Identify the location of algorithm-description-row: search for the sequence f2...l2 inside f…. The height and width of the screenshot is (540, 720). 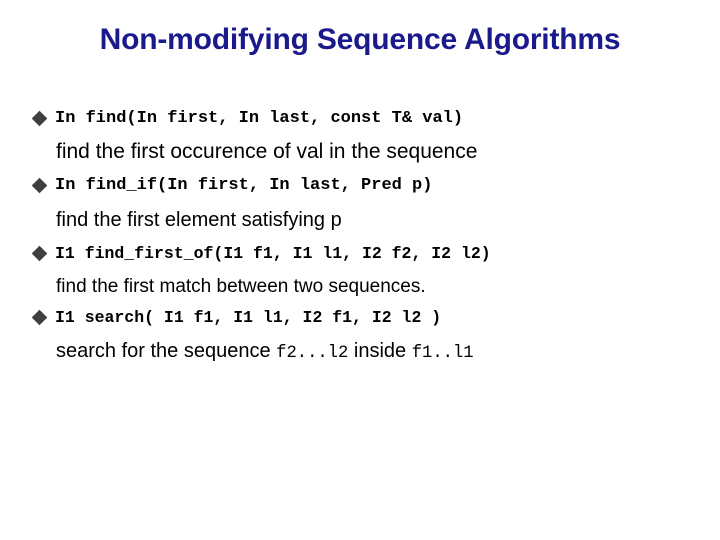
(360, 352).